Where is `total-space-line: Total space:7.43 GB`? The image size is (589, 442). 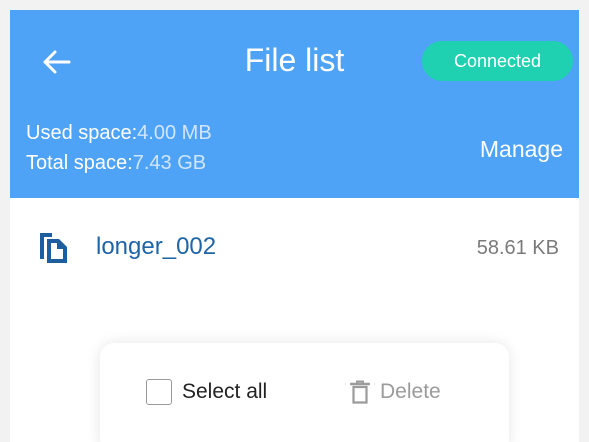 total-space-line: Total space:7.43 GB is located at coordinates (119, 163).